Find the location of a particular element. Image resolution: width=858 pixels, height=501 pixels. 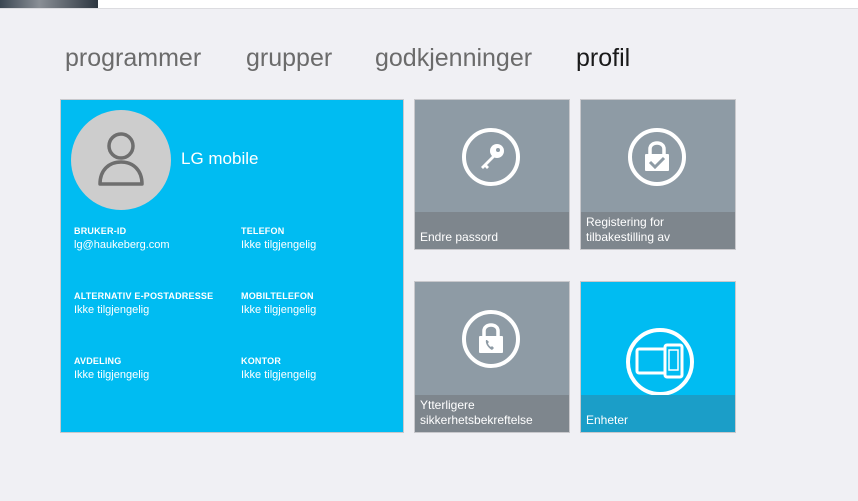

tab-programmer: programmer is located at coordinates (133, 58).